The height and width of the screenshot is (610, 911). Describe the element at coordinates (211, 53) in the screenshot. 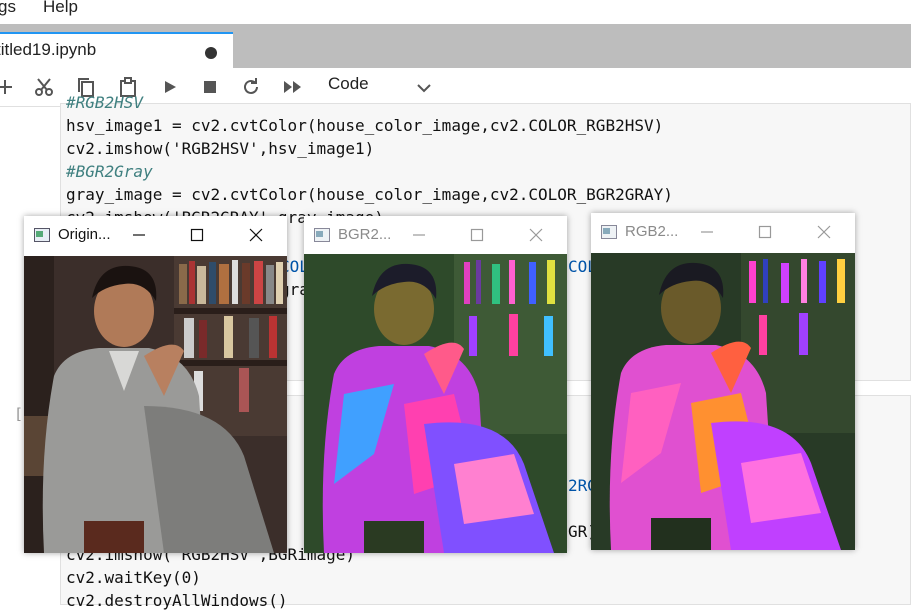

I see `unsaved-indicator-icon` at that location.